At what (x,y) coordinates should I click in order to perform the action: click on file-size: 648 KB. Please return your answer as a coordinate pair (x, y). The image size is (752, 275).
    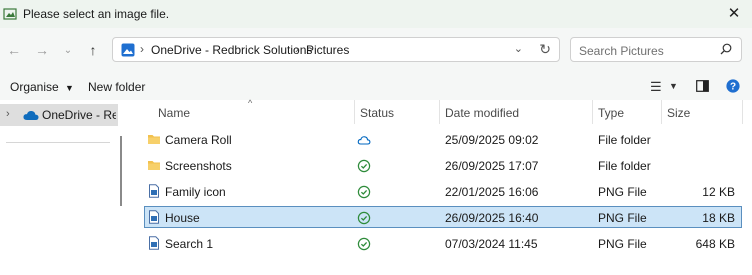
    Looking at the image, I should click on (715, 244).